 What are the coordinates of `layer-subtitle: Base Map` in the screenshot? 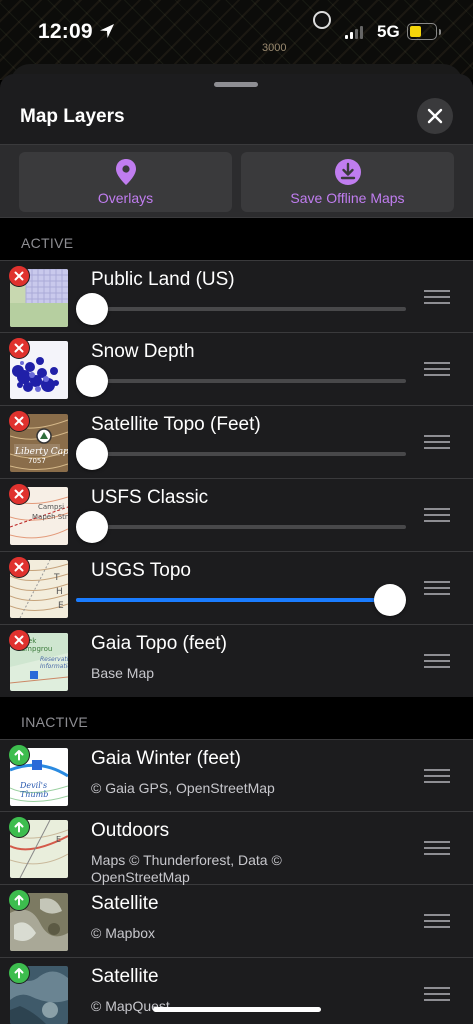 It's located at (123, 673).